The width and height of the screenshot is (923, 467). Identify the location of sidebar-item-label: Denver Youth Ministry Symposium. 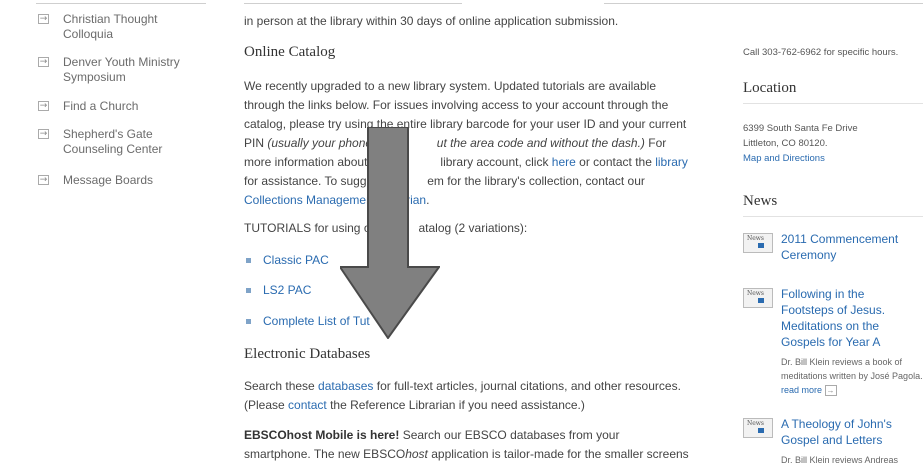
(121, 69).